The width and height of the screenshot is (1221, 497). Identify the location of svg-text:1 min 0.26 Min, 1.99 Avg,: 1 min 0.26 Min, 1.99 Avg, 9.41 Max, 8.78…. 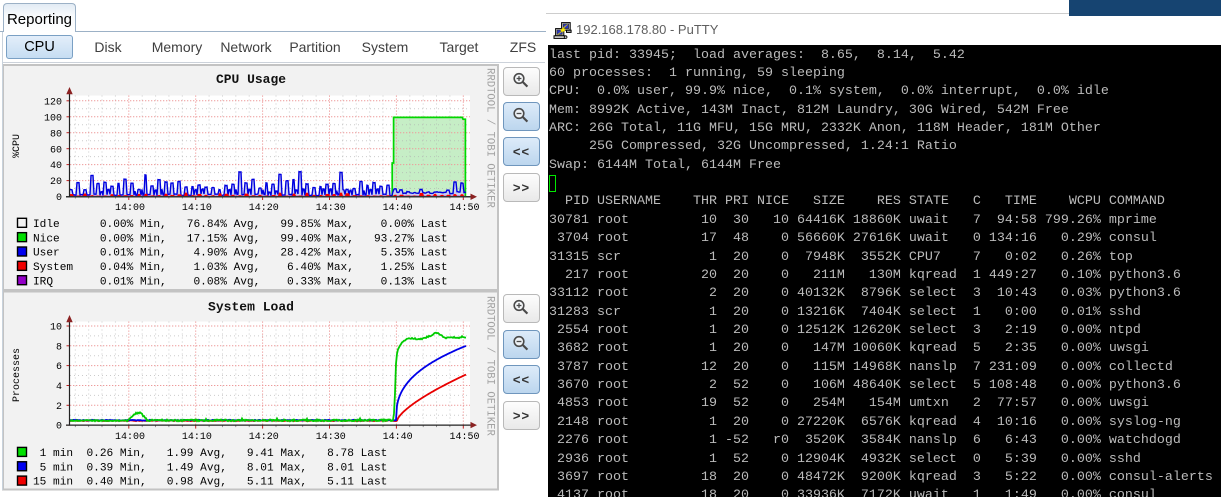
(210, 454).